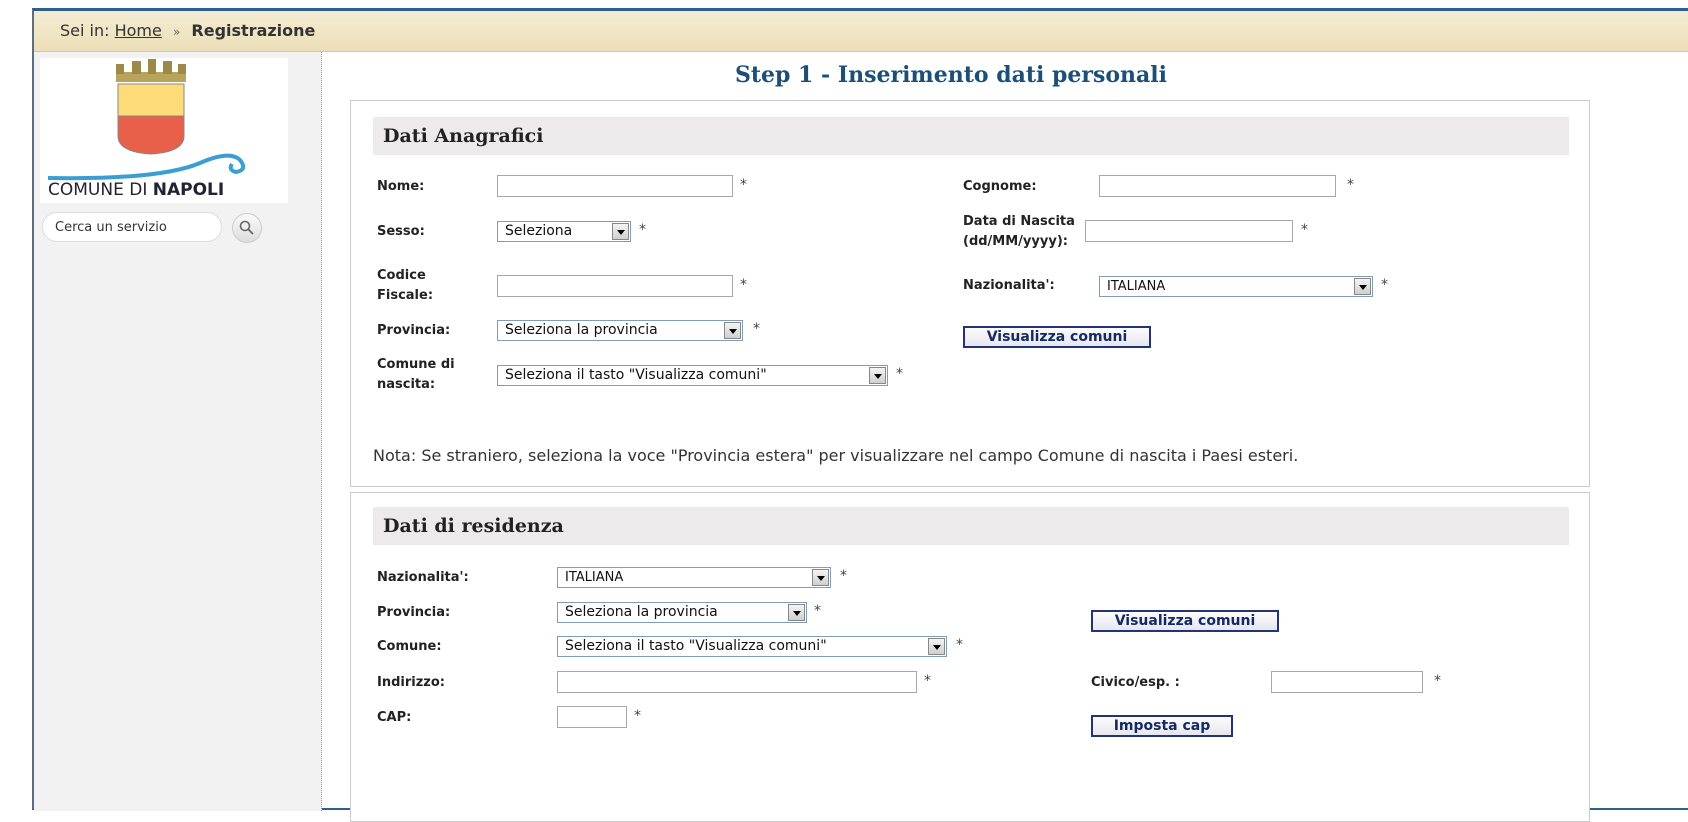  Describe the element at coordinates (861, 31) in the screenshot. I see `breadcrumb: Sei in: Home » Registrazione` at that location.